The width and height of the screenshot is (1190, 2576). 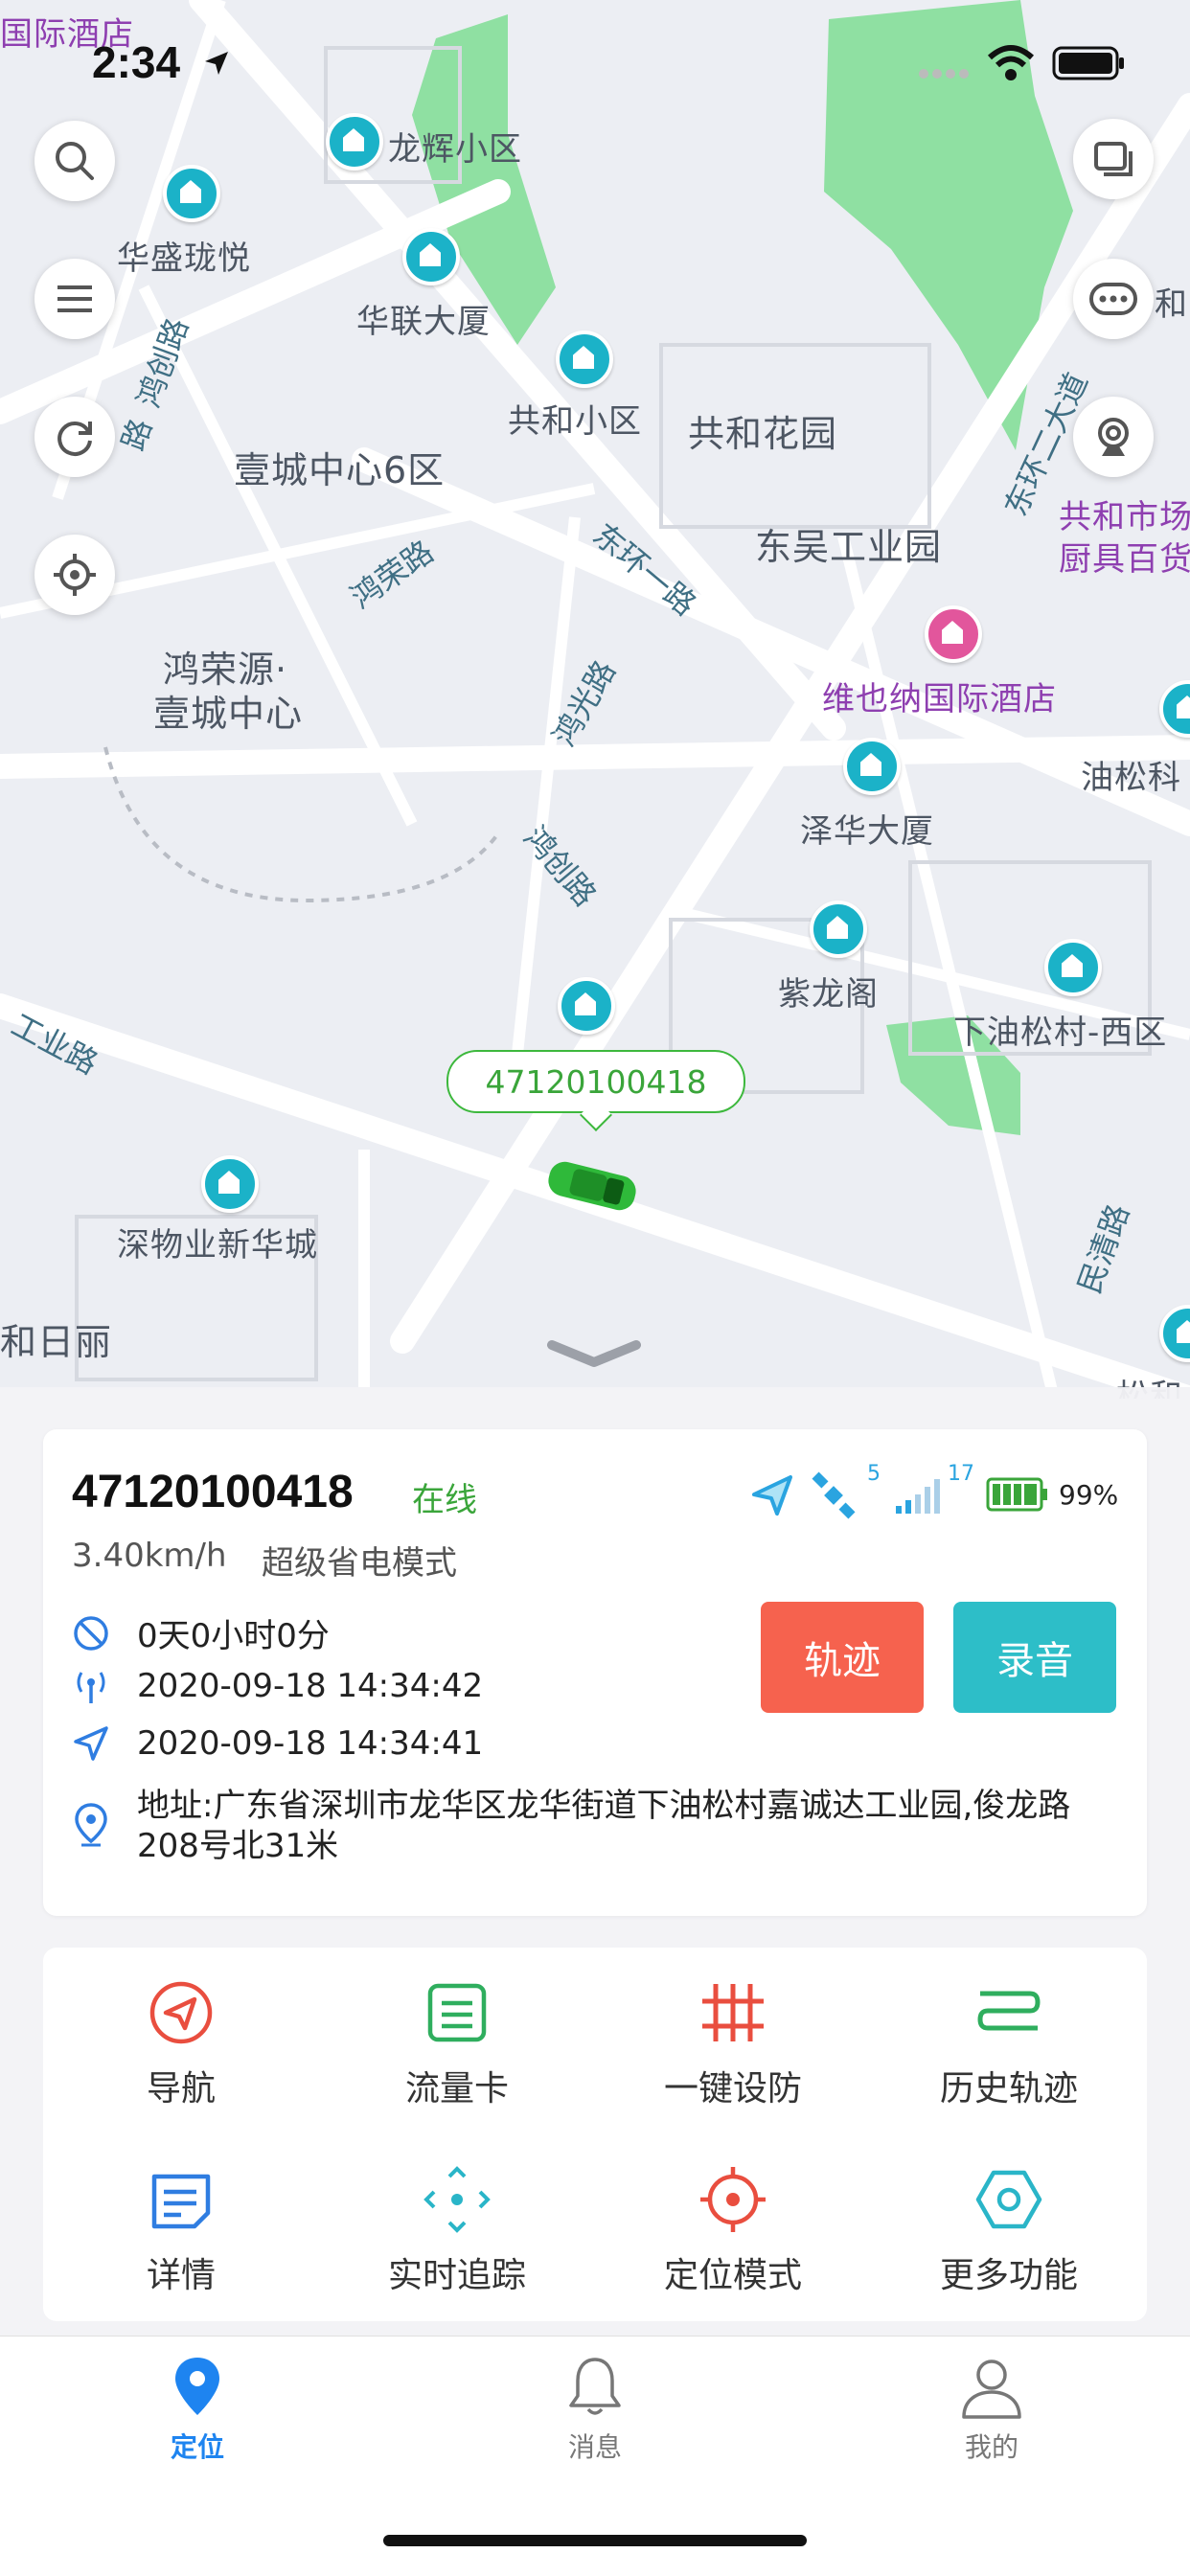 I want to click on cellular-dots-icon, so click(x=944, y=74).